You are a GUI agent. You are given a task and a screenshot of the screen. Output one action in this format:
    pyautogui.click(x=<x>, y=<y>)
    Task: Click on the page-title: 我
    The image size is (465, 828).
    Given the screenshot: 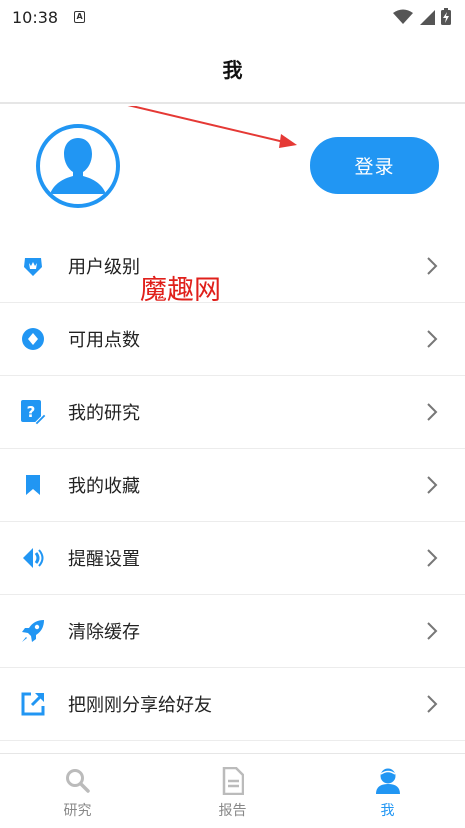 What is the action you would take?
    pyautogui.click(x=232, y=69)
    